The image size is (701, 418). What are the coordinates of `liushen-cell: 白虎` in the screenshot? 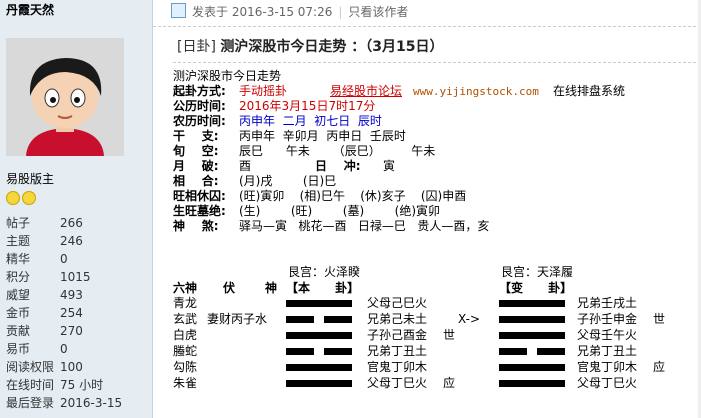 It's located at (185, 335).